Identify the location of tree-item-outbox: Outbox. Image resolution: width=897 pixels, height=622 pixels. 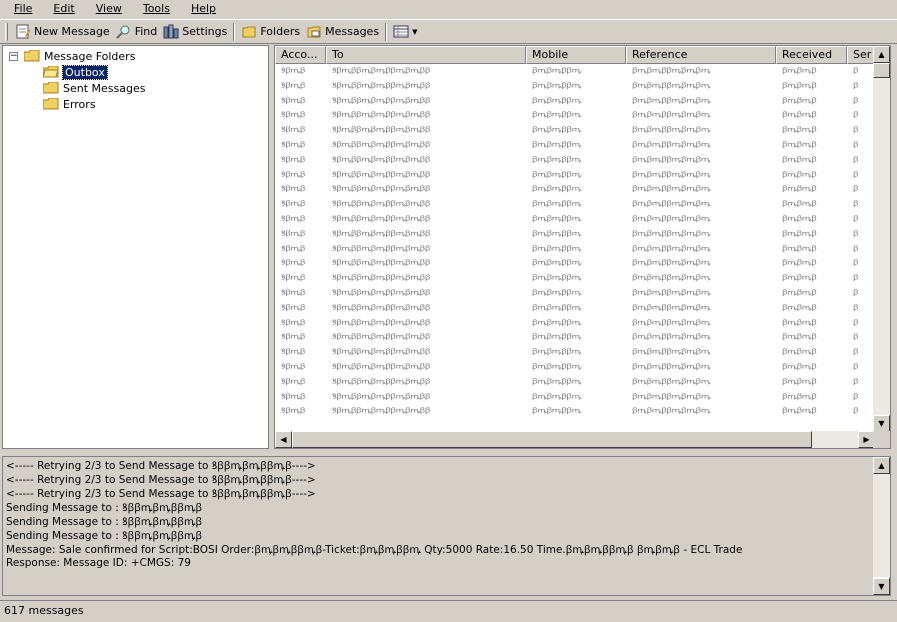
(75, 72).